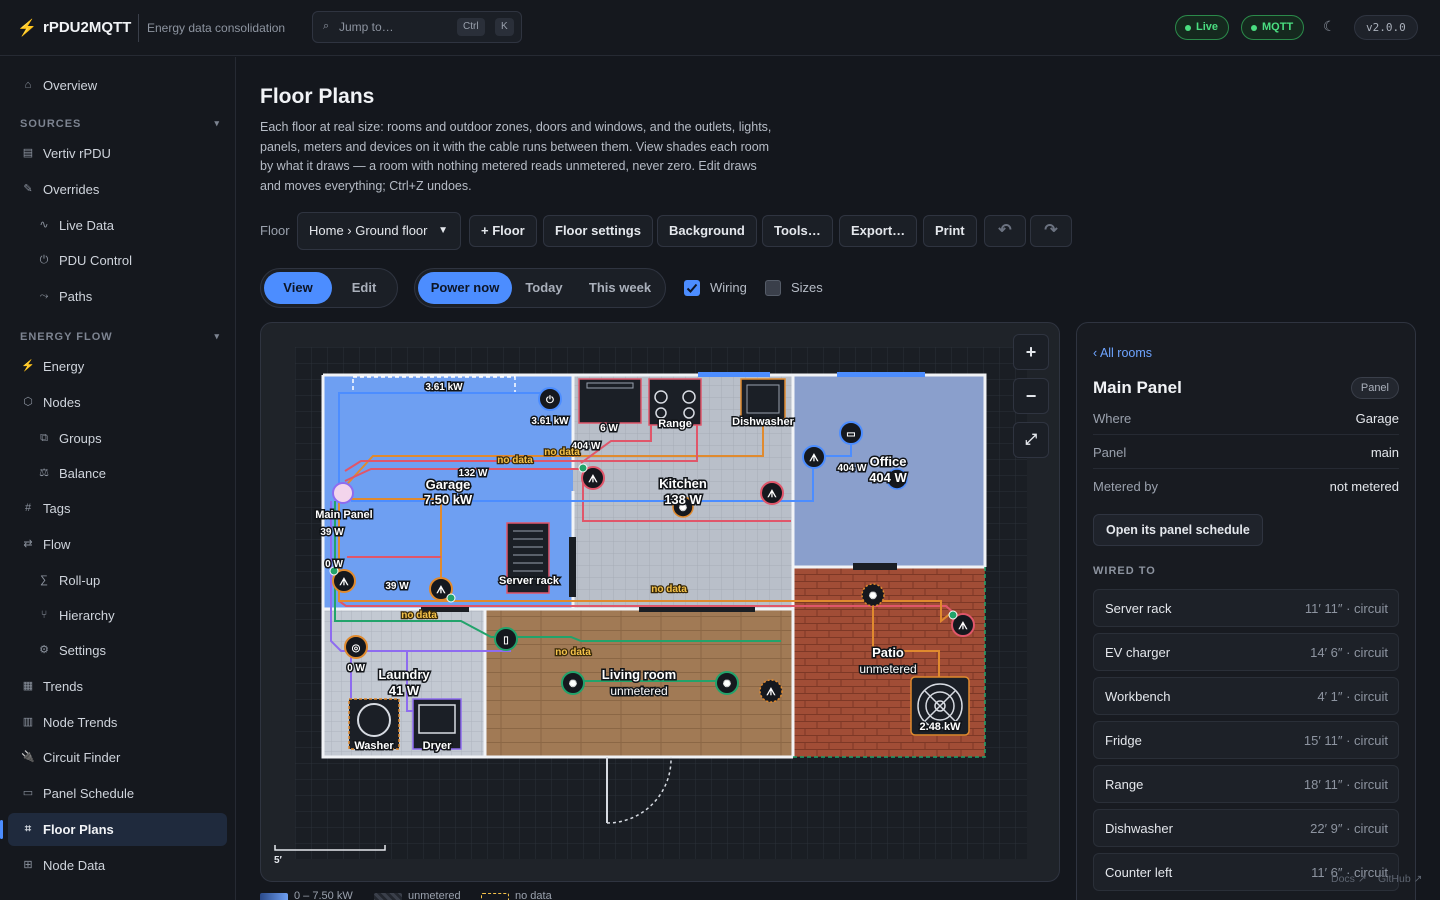 This screenshot has height=900, width=1440. Describe the element at coordinates (669, 589) in the screenshot. I see `no-data-label: no data` at that location.